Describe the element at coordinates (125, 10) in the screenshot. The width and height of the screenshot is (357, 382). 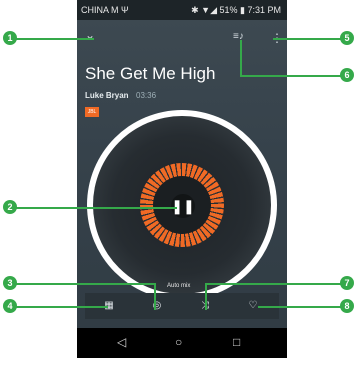
I see `usb-icon: Ψ` at that location.